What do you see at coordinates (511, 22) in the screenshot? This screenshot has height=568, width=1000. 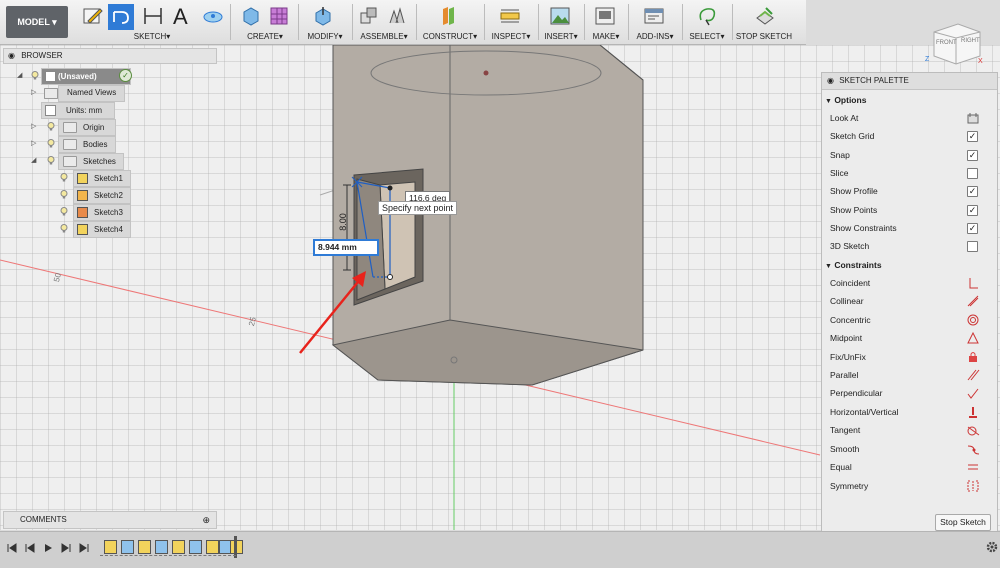 I see `inspect-menu: INSPECT▾` at bounding box center [511, 22].